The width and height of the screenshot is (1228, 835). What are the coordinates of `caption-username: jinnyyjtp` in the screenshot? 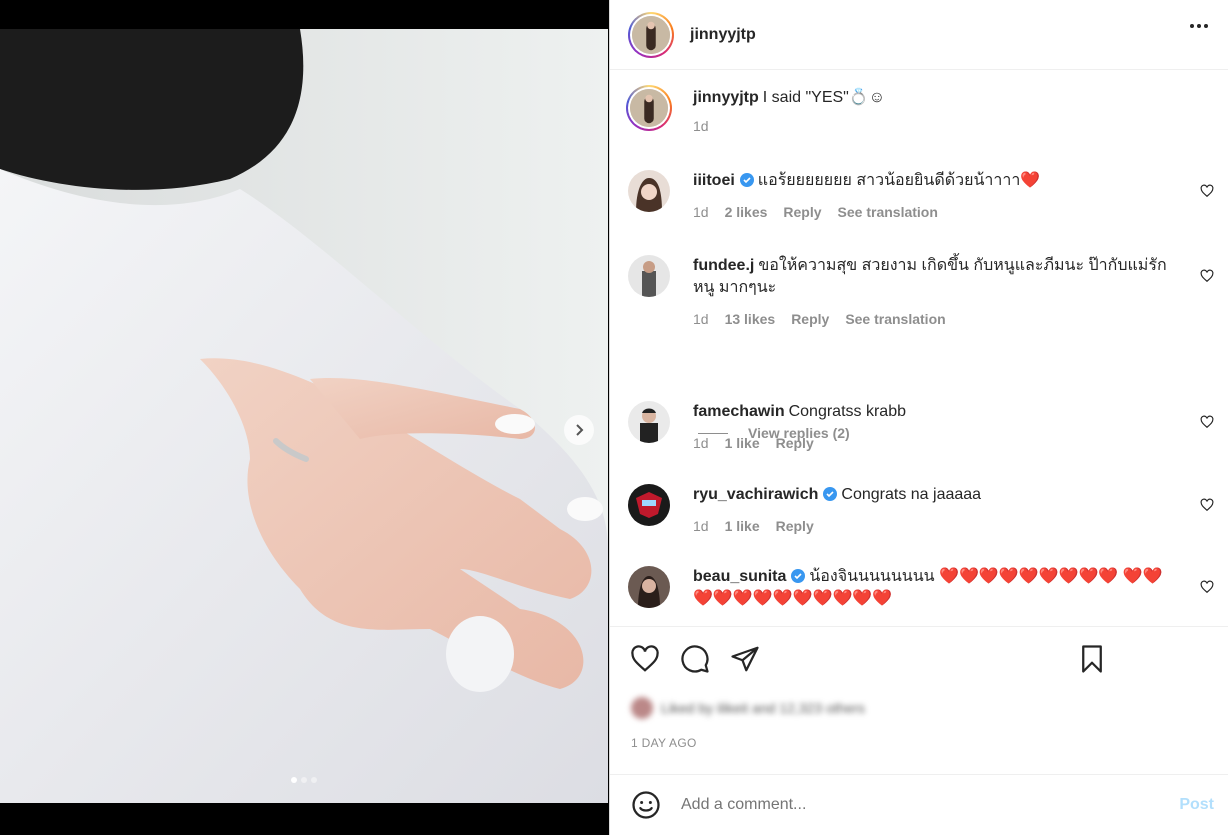 It's located at (726, 97).